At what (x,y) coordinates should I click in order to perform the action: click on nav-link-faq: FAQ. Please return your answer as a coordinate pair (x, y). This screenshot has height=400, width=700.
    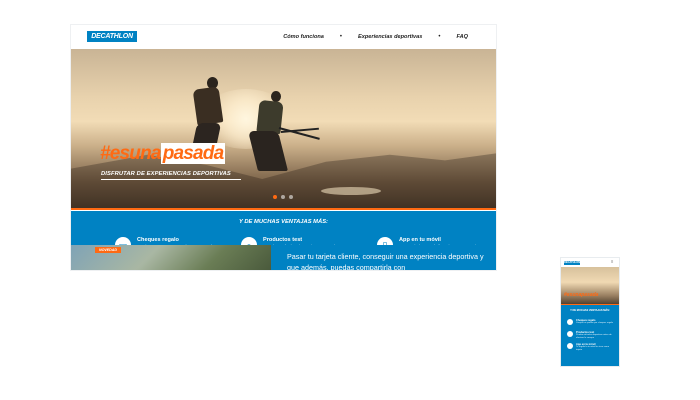
    Looking at the image, I should click on (463, 37).